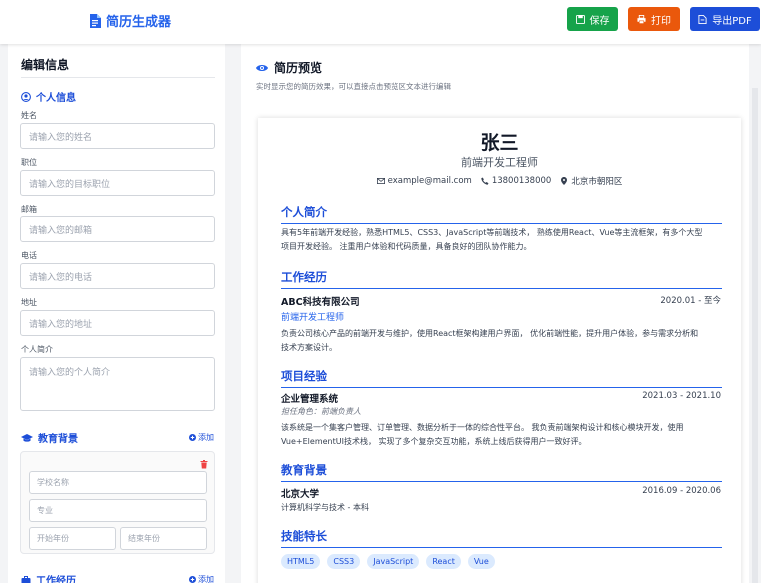  I want to click on print-button: 打印, so click(654, 19).